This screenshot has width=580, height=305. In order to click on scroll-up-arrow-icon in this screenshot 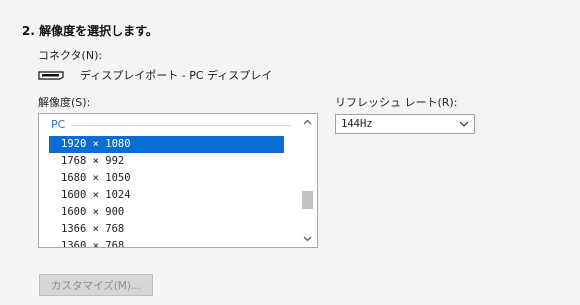, I will do `click(307, 122)`.